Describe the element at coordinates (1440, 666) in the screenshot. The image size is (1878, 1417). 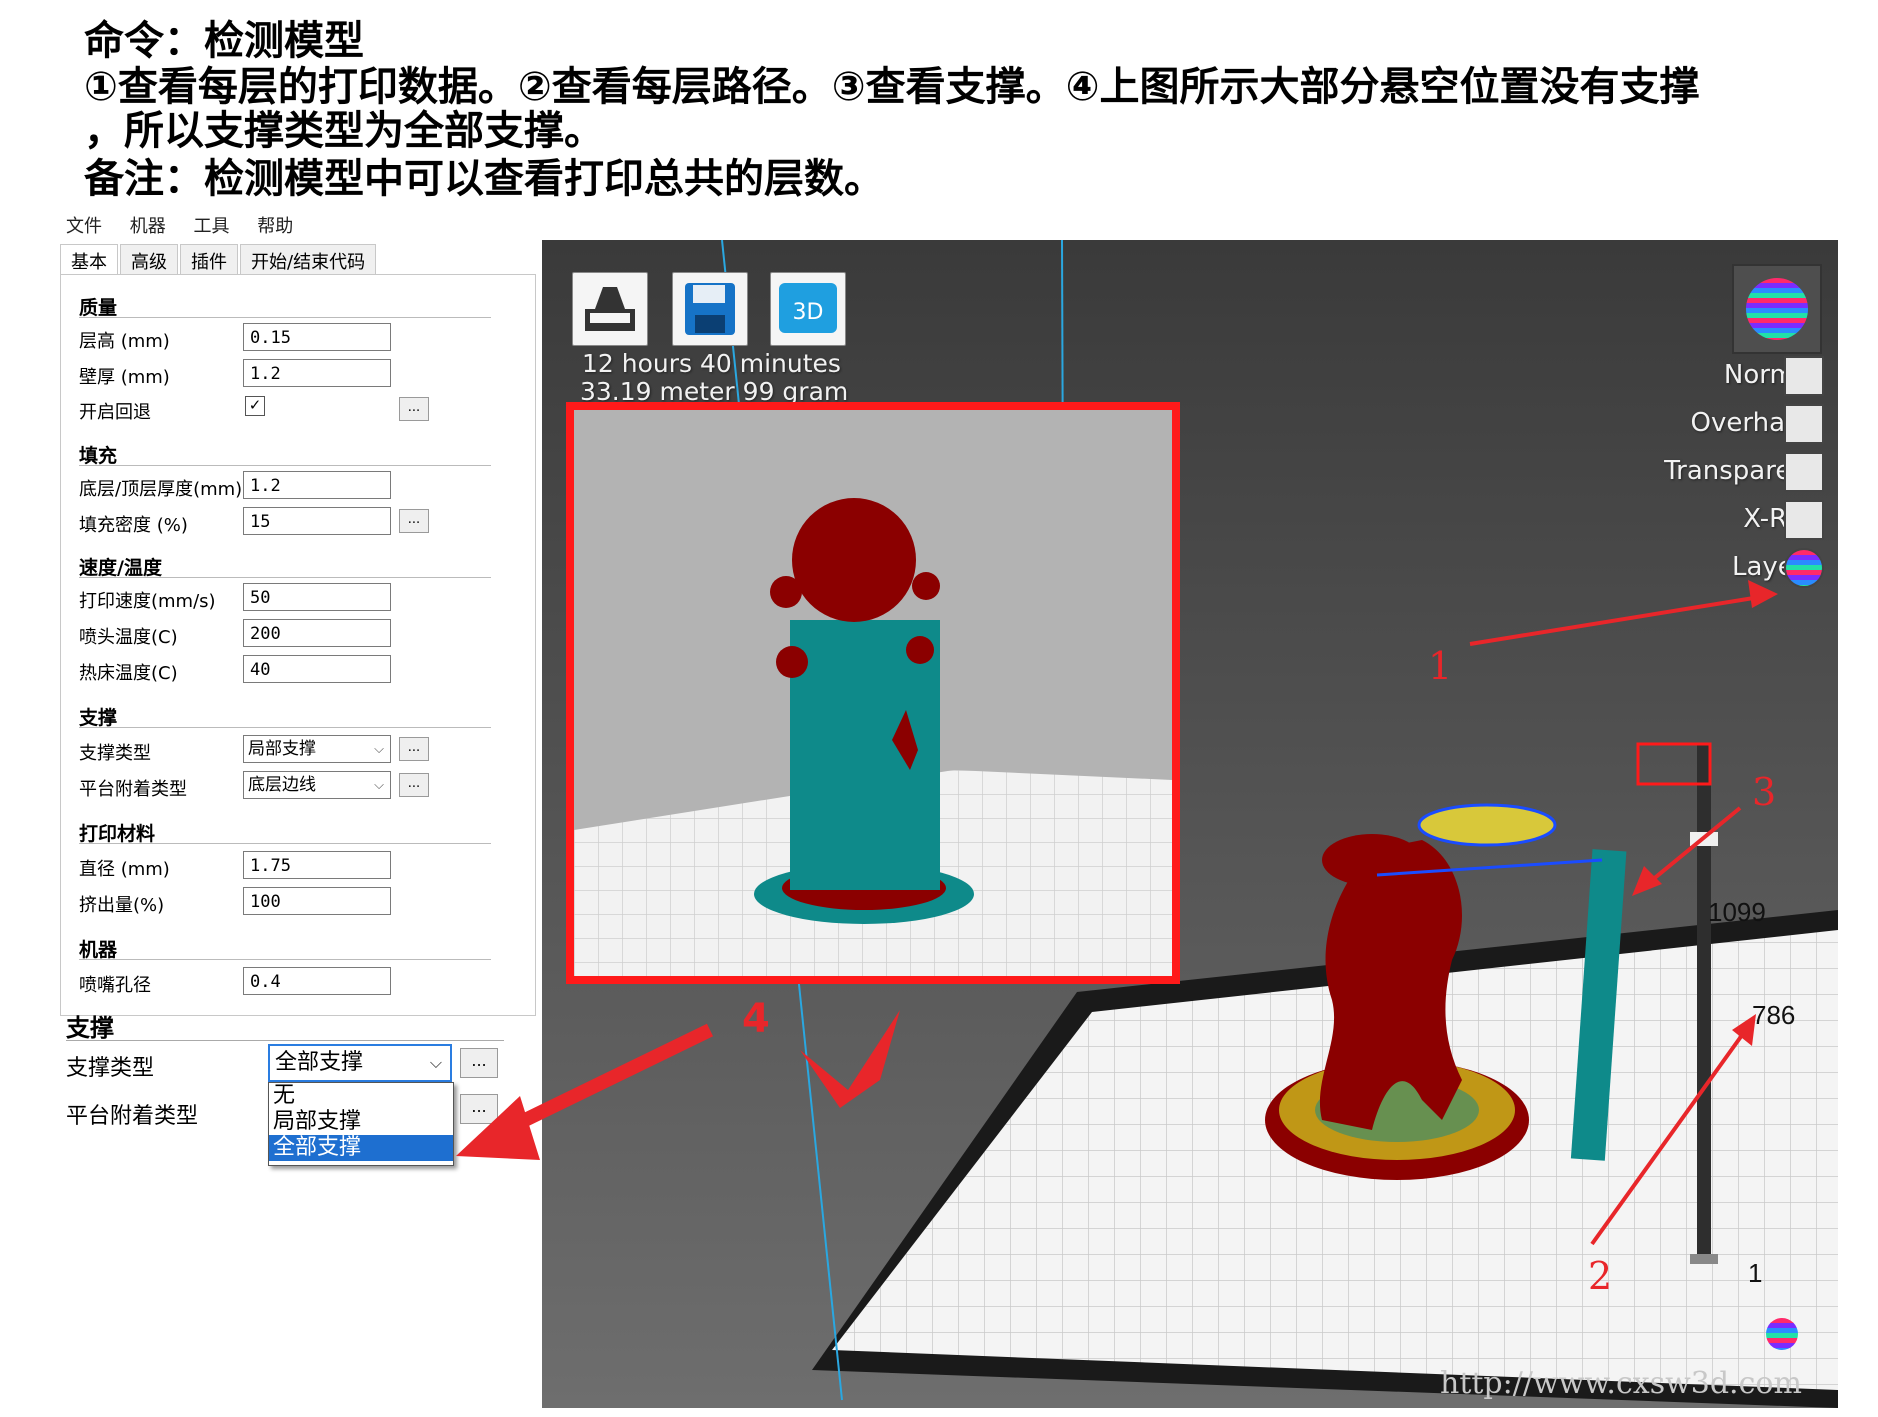
I see `annotation-1: 1` at that location.